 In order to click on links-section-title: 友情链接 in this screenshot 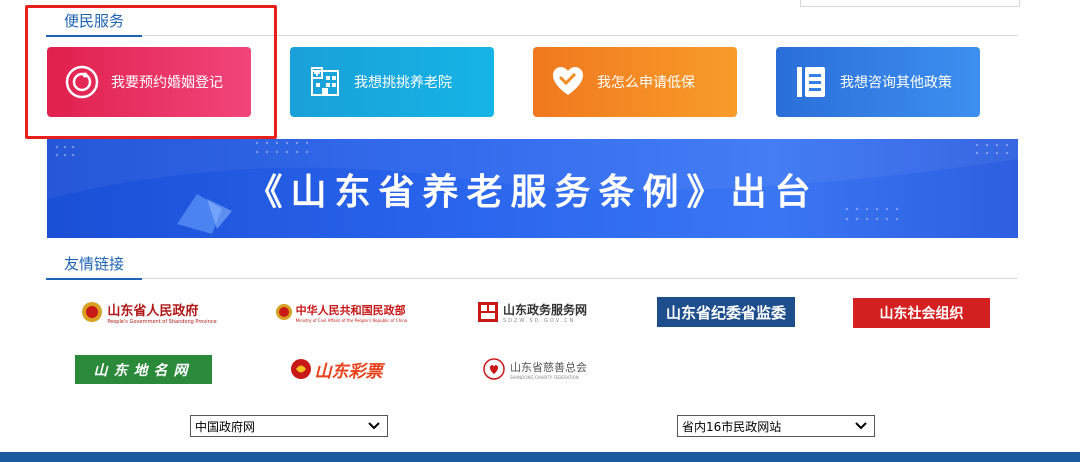, I will do `click(94, 267)`.